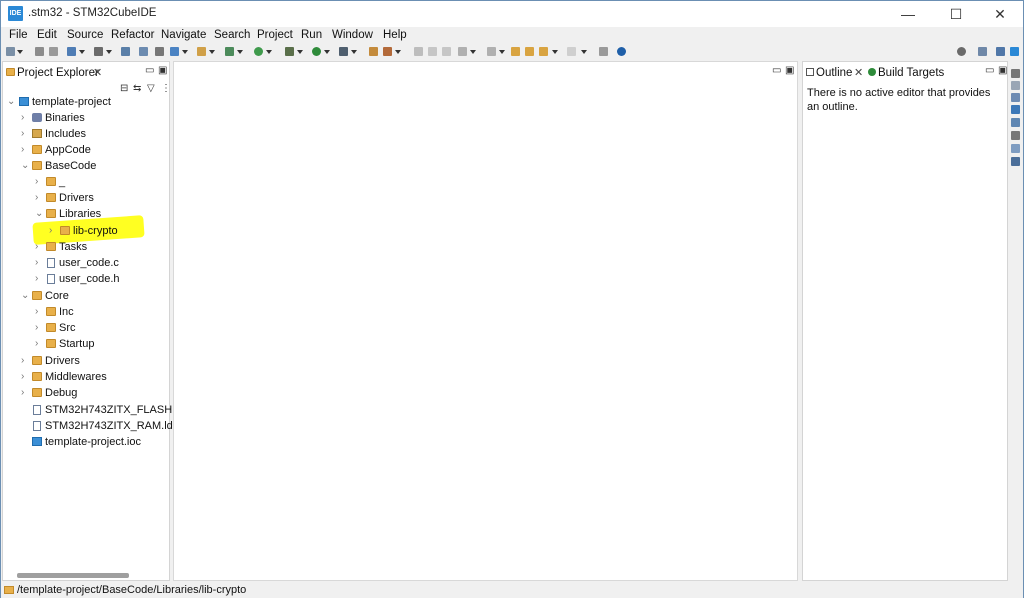 This screenshot has height=598, width=1024. Describe the element at coordinates (86, 361) in the screenshot. I see `tree-item-drivers: › Drivers` at that location.